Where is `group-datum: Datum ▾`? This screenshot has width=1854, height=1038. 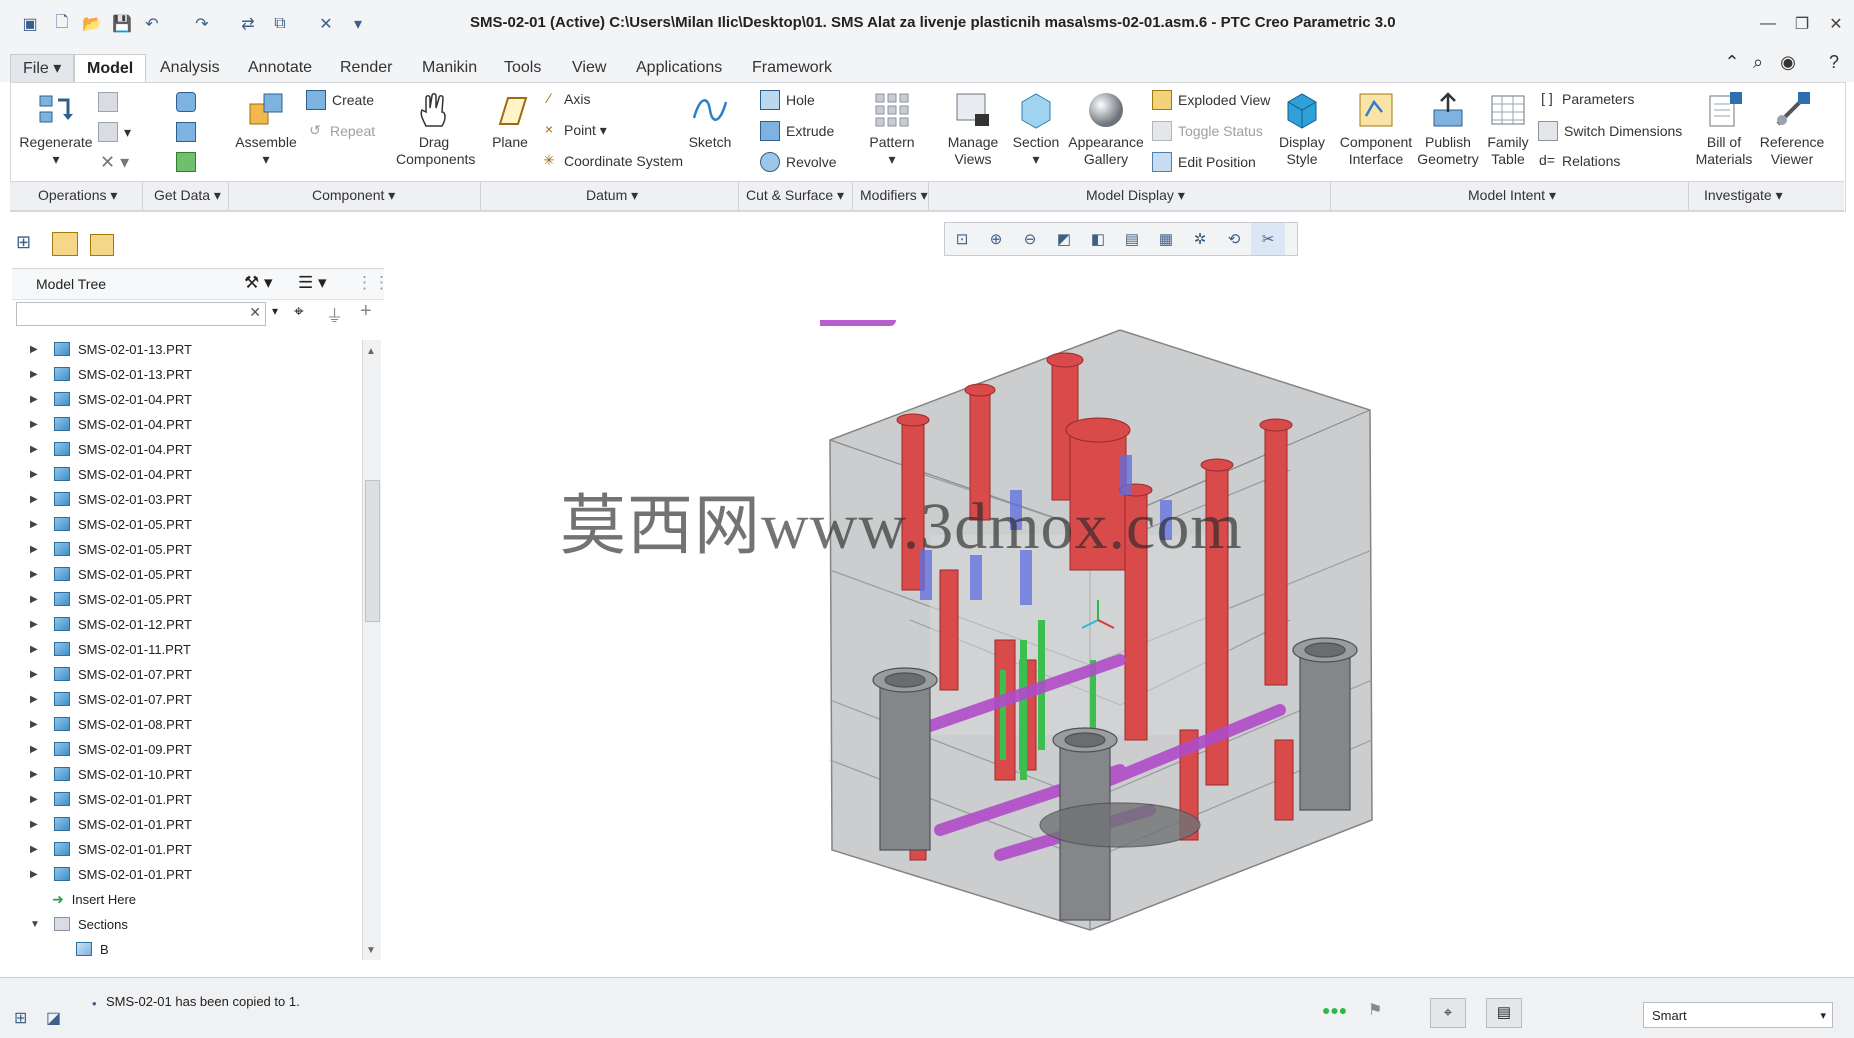
group-datum: Datum ▾ is located at coordinates (612, 195).